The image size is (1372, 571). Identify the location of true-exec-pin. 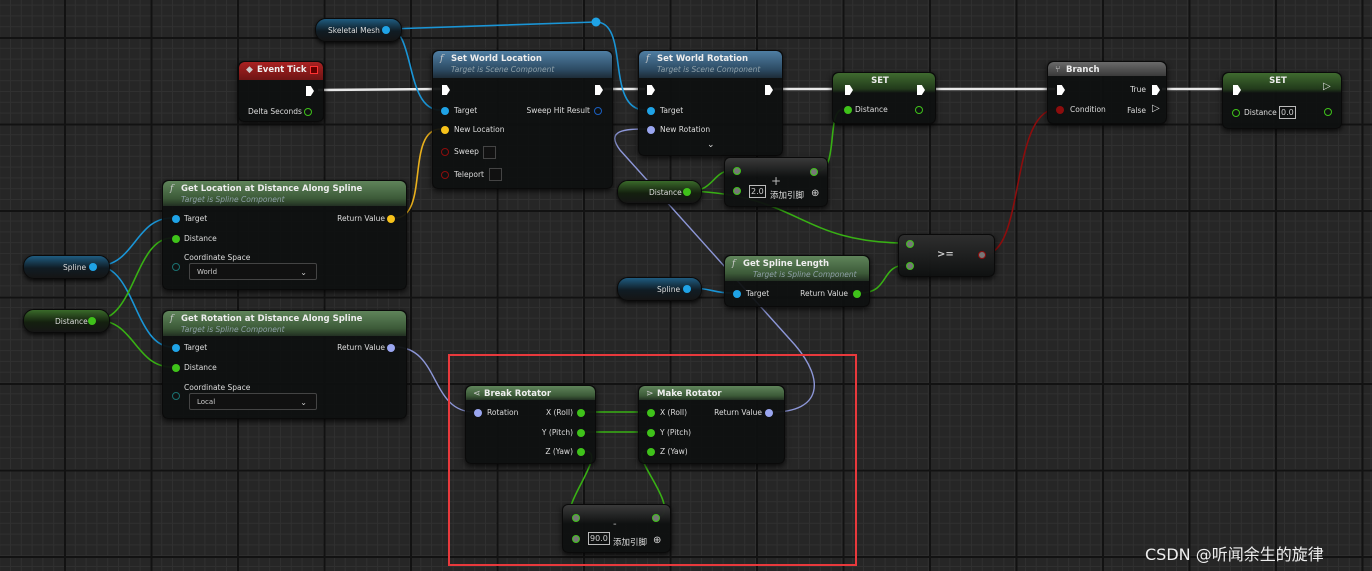
(1156, 90).